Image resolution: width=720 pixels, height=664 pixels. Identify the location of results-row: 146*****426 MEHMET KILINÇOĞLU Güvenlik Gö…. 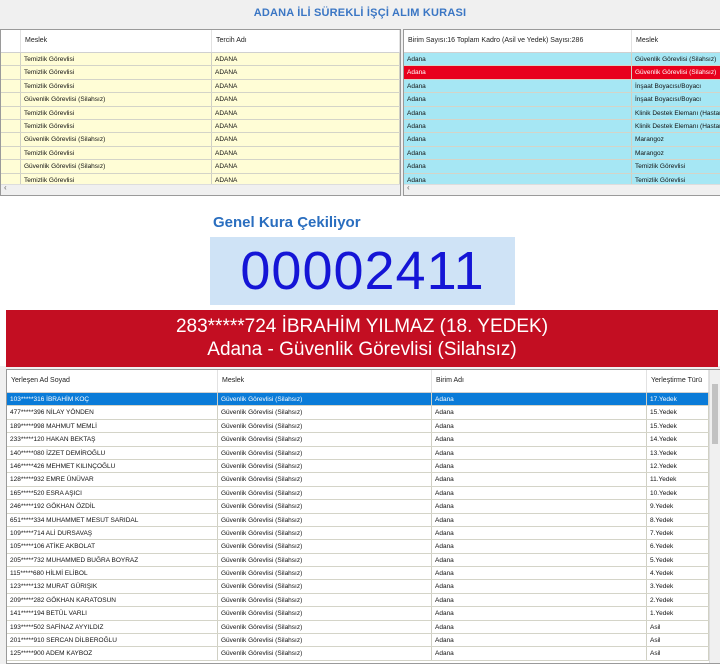
(363, 466).